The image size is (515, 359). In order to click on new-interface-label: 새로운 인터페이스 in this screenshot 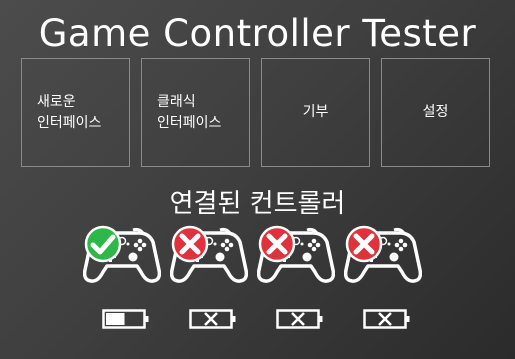, I will do `click(69, 112)`.